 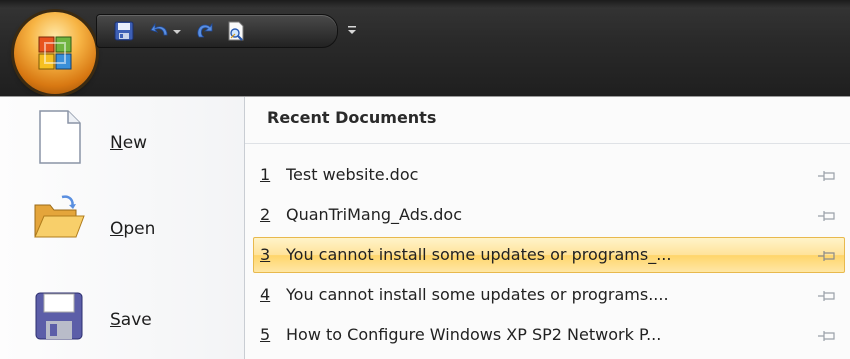 What do you see at coordinates (60, 137) in the screenshot?
I see `new-document-icon` at bounding box center [60, 137].